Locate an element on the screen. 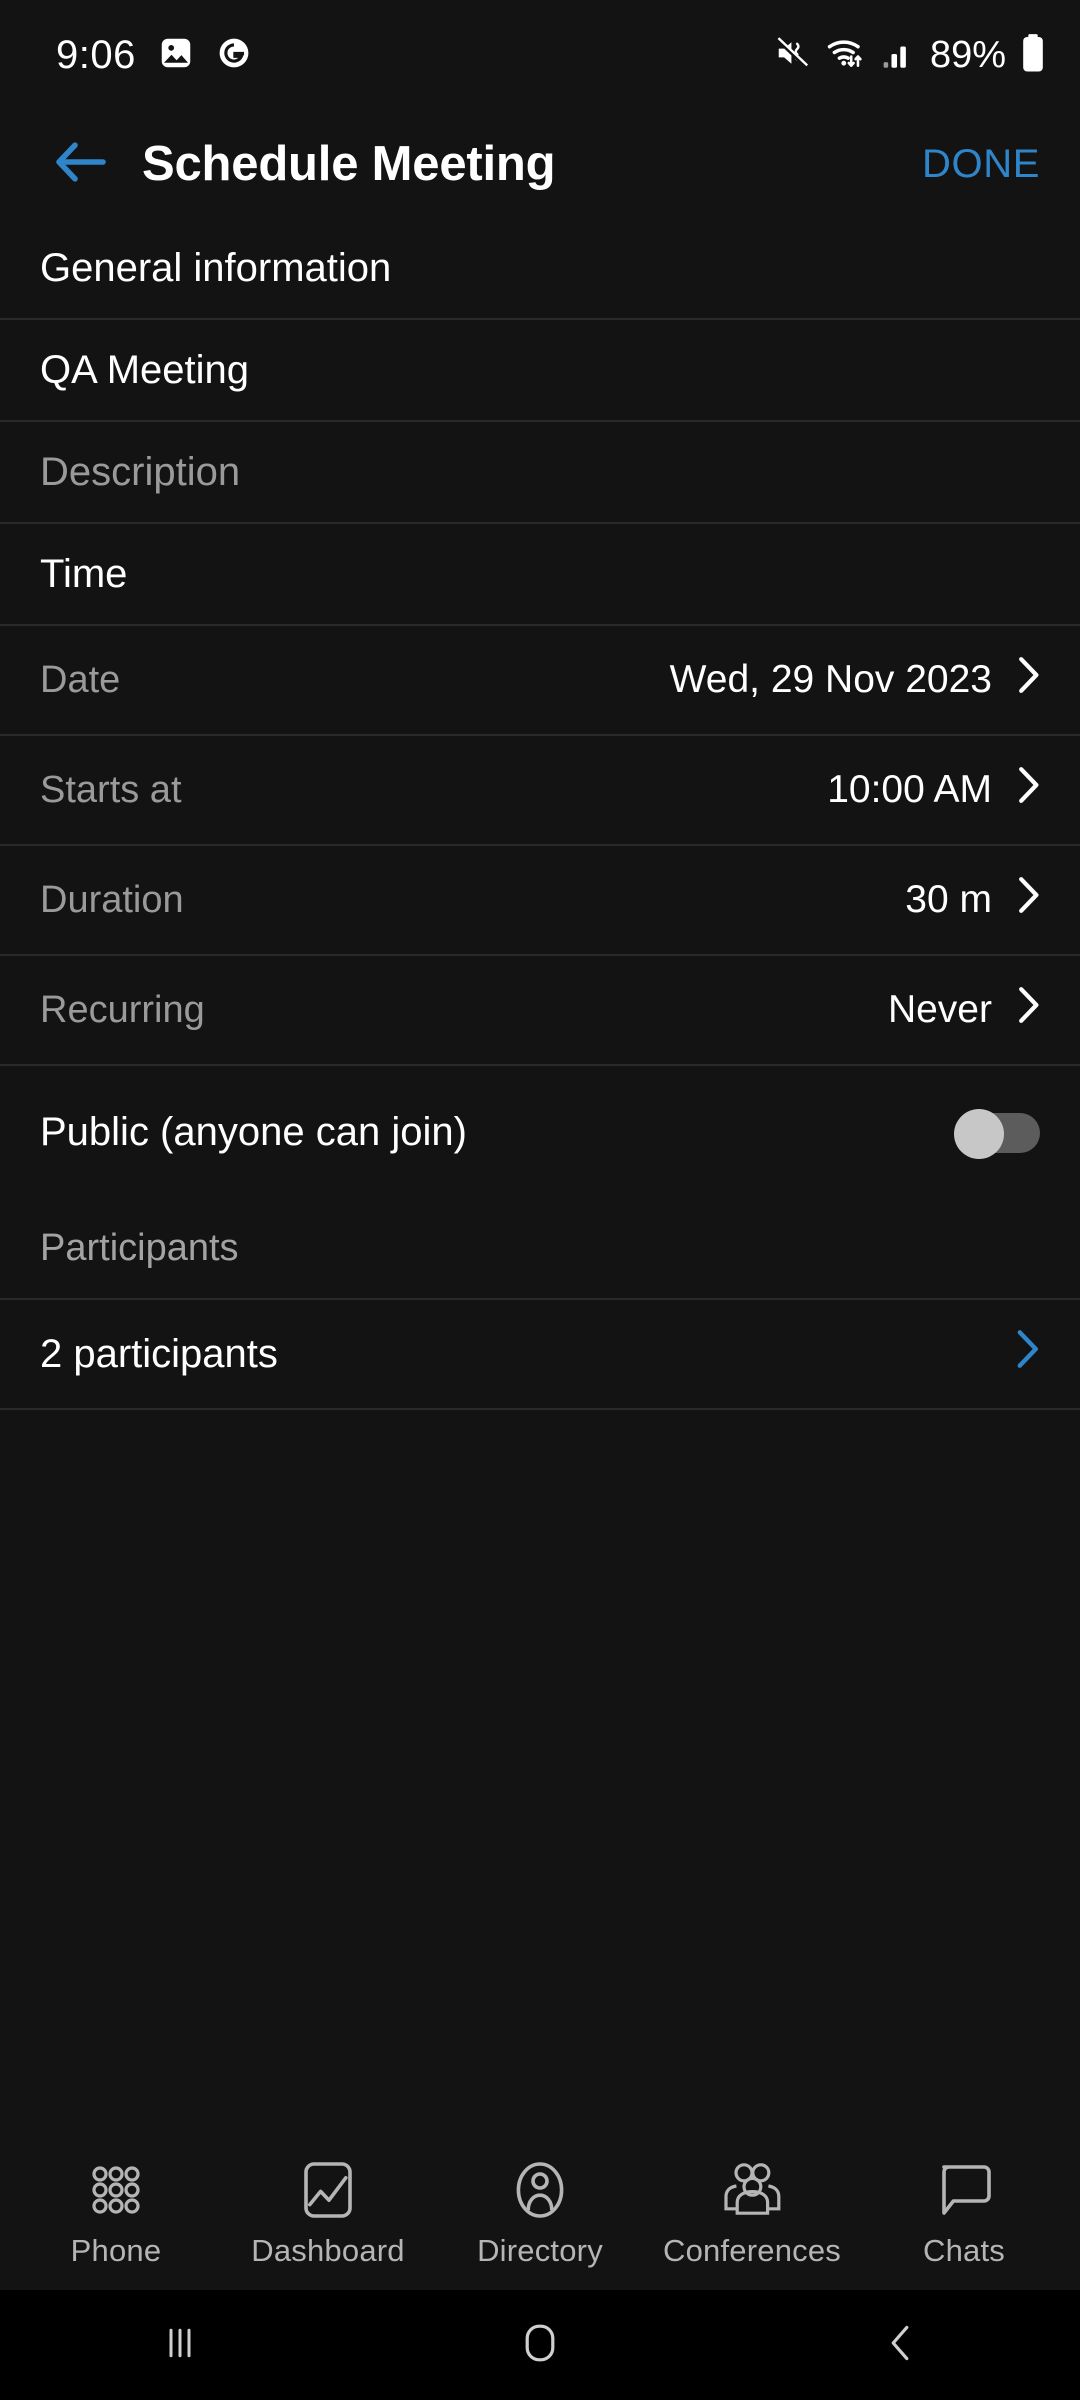  home-button is located at coordinates (540, 2345).